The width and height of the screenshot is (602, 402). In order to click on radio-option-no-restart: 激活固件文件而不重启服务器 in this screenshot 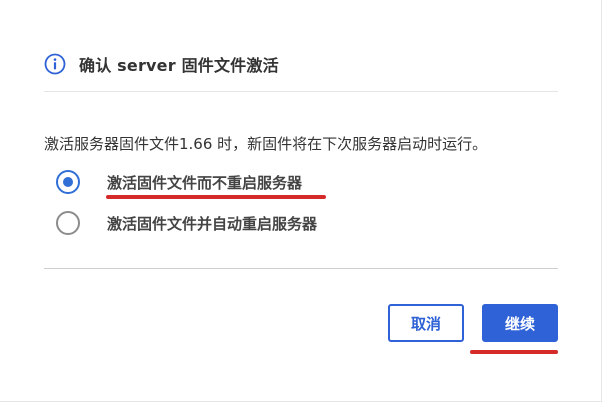, I will do `click(179, 182)`.